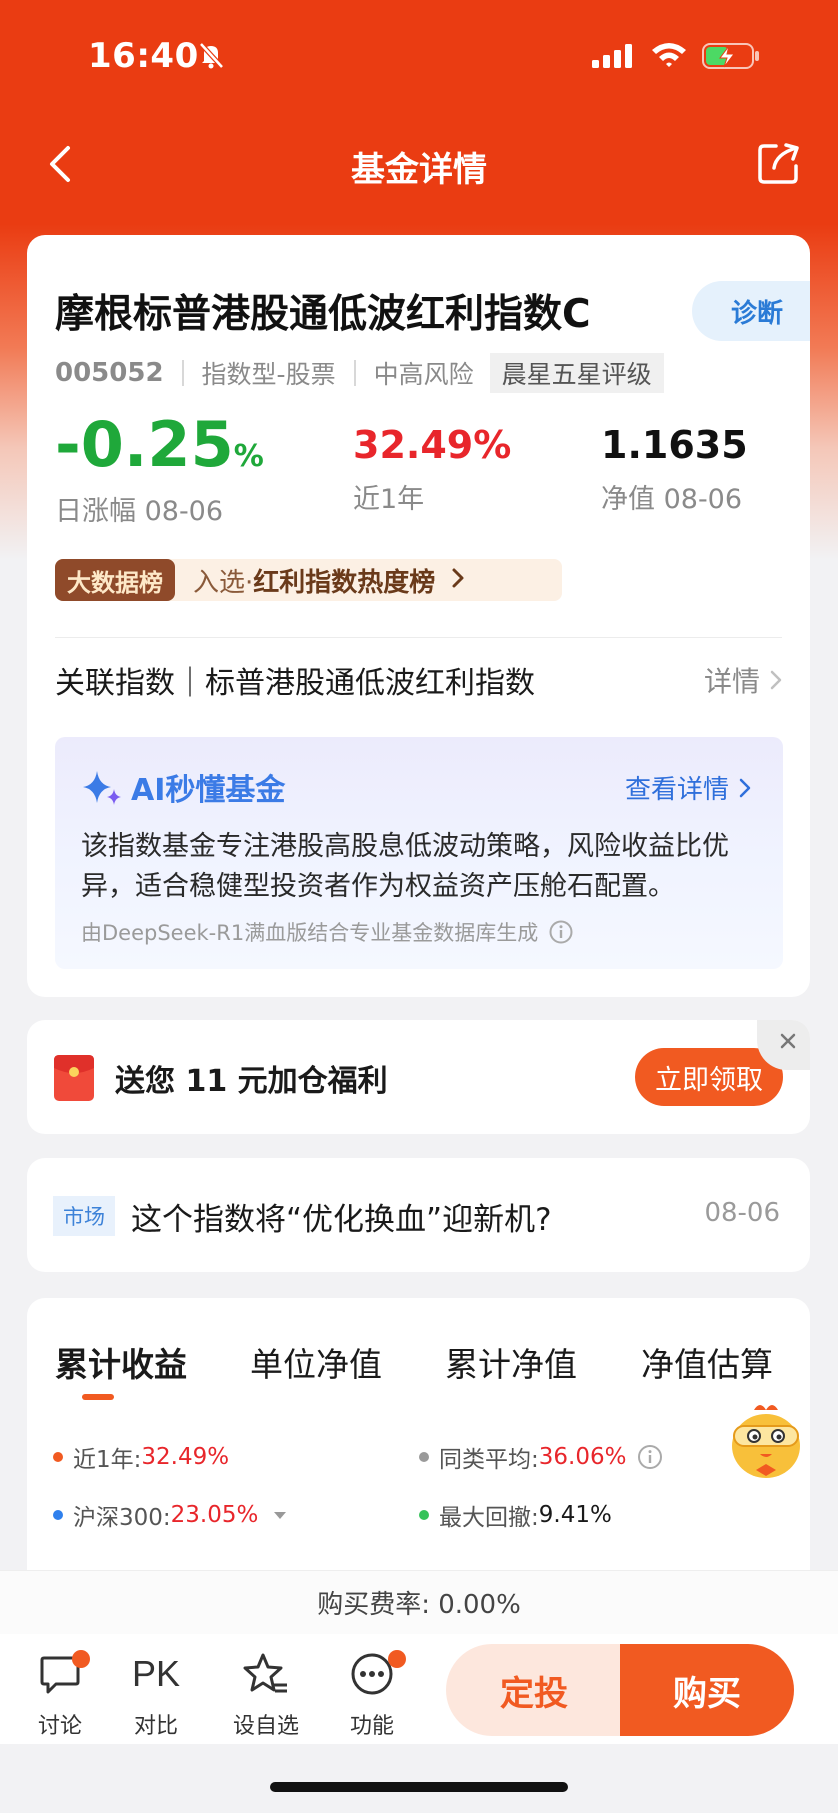 The height and width of the screenshot is (1813, 838). Describe the element at coordinates (674, 445) in the screenshot. I see `nav-value: 1.1635` at that location.